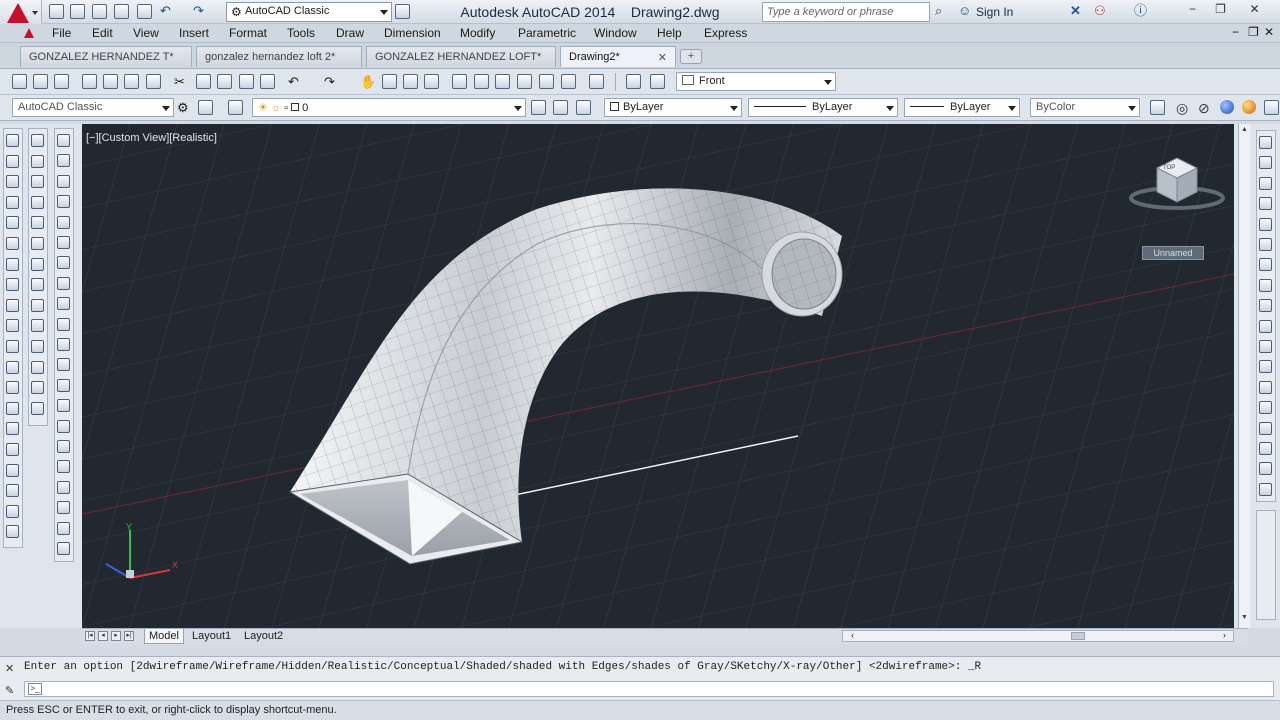 This screenshot has width=1280, height=720. What do you see at coordinates (1220, 11) in the screenshot?
I see `restore-button: ❐` at bounding box center [1220, 11].